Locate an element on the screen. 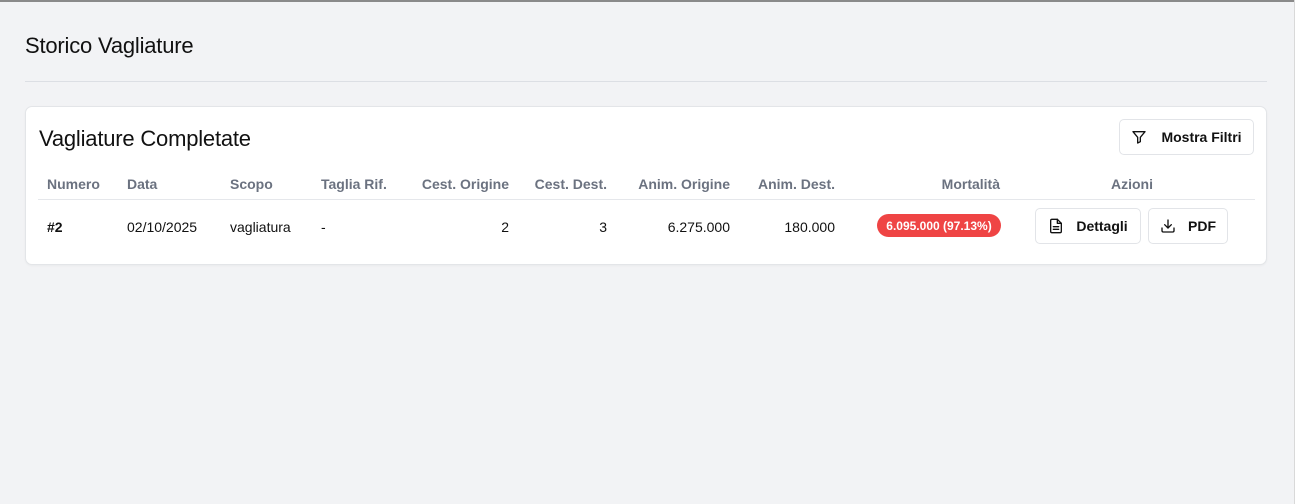 The height and width of the screenshot is (504, 1304). pdf-label: PDF is located at coordinates (1202, 226).